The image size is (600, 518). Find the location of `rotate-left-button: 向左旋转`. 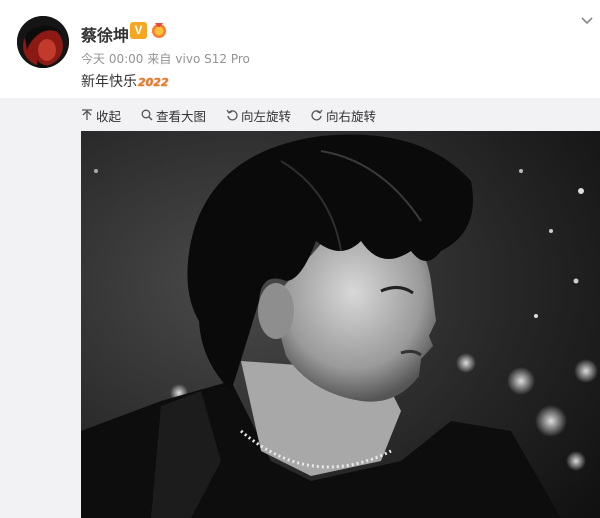

rotate-left-button: 向左旋转 is located at coordinates (258, 115).